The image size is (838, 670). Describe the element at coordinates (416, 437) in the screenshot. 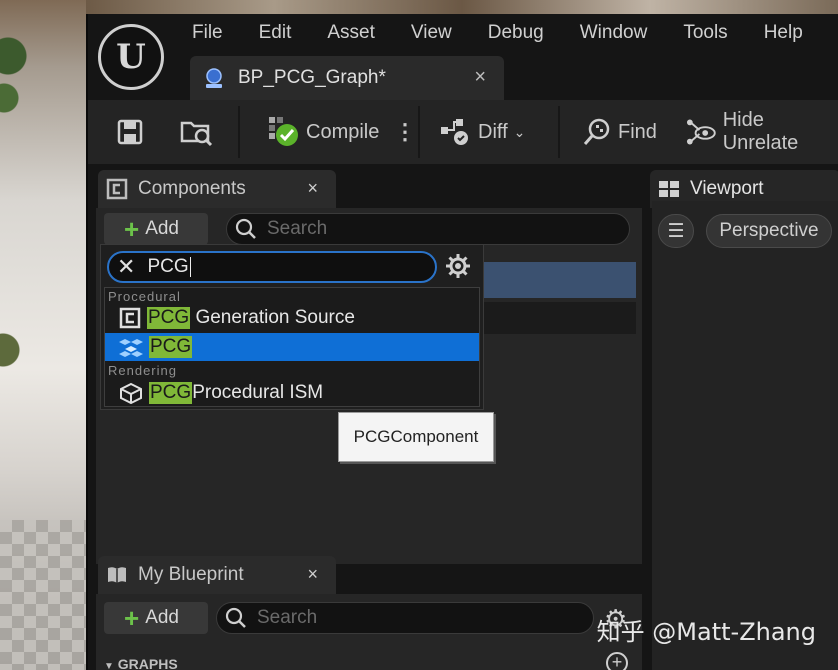

I see `tooltip: PCGComponent` at that location.